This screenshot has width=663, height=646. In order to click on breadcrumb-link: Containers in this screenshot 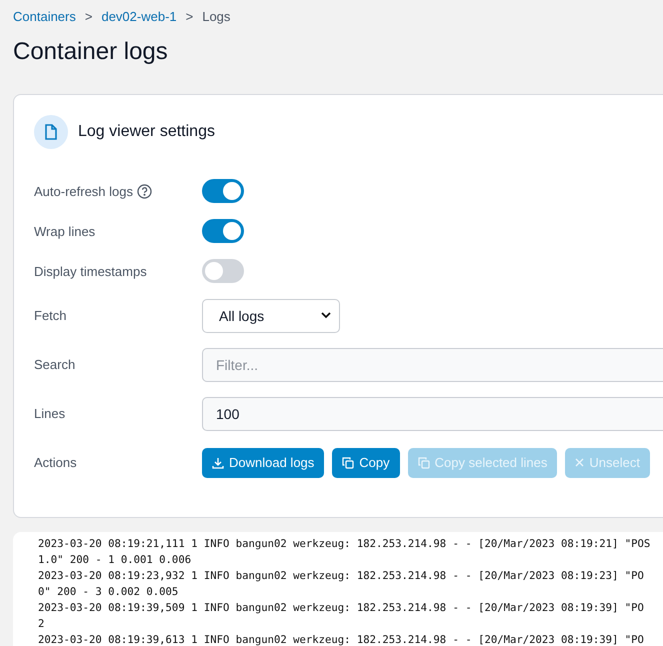, I will do `click(44, 16)`.